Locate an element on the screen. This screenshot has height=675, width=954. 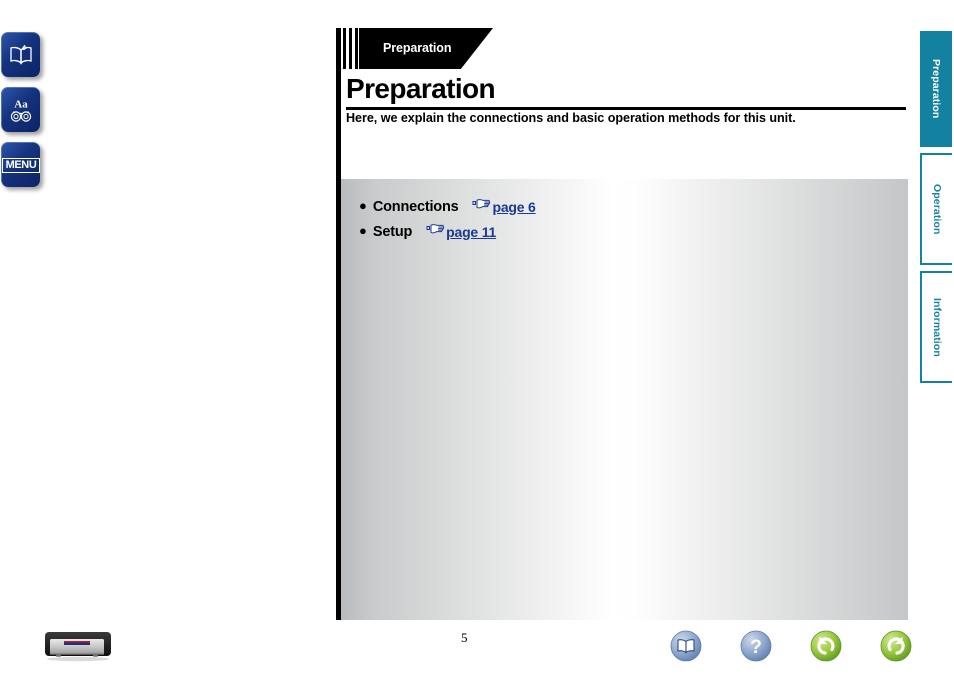
search-button: Aa is located at coordinates (20, 109).